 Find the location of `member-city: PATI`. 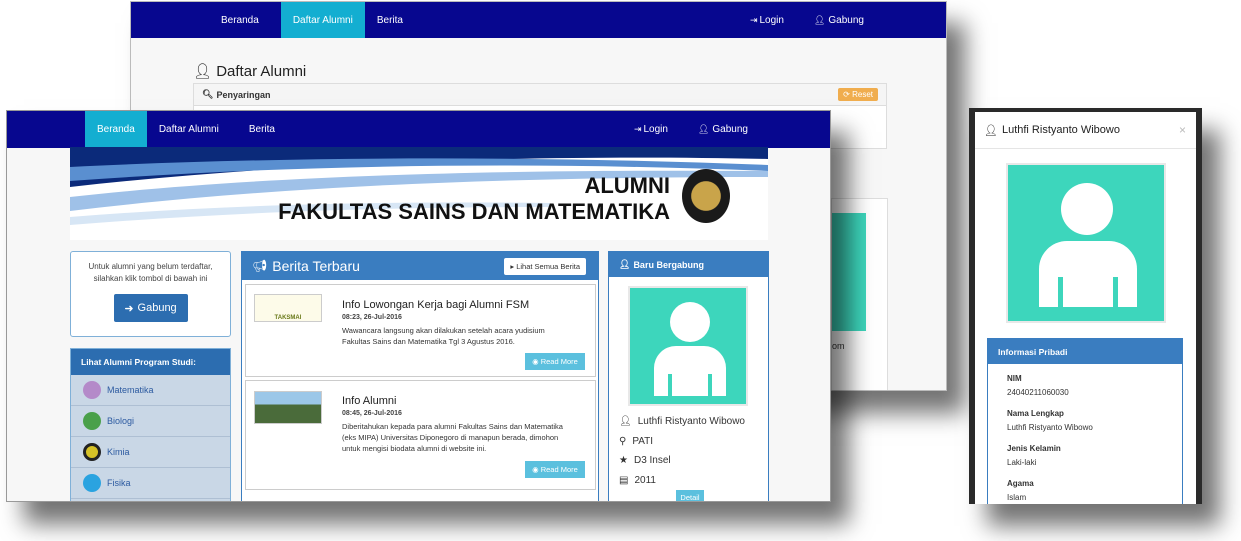

member-city: PATI is located at coordinates (643, 441).